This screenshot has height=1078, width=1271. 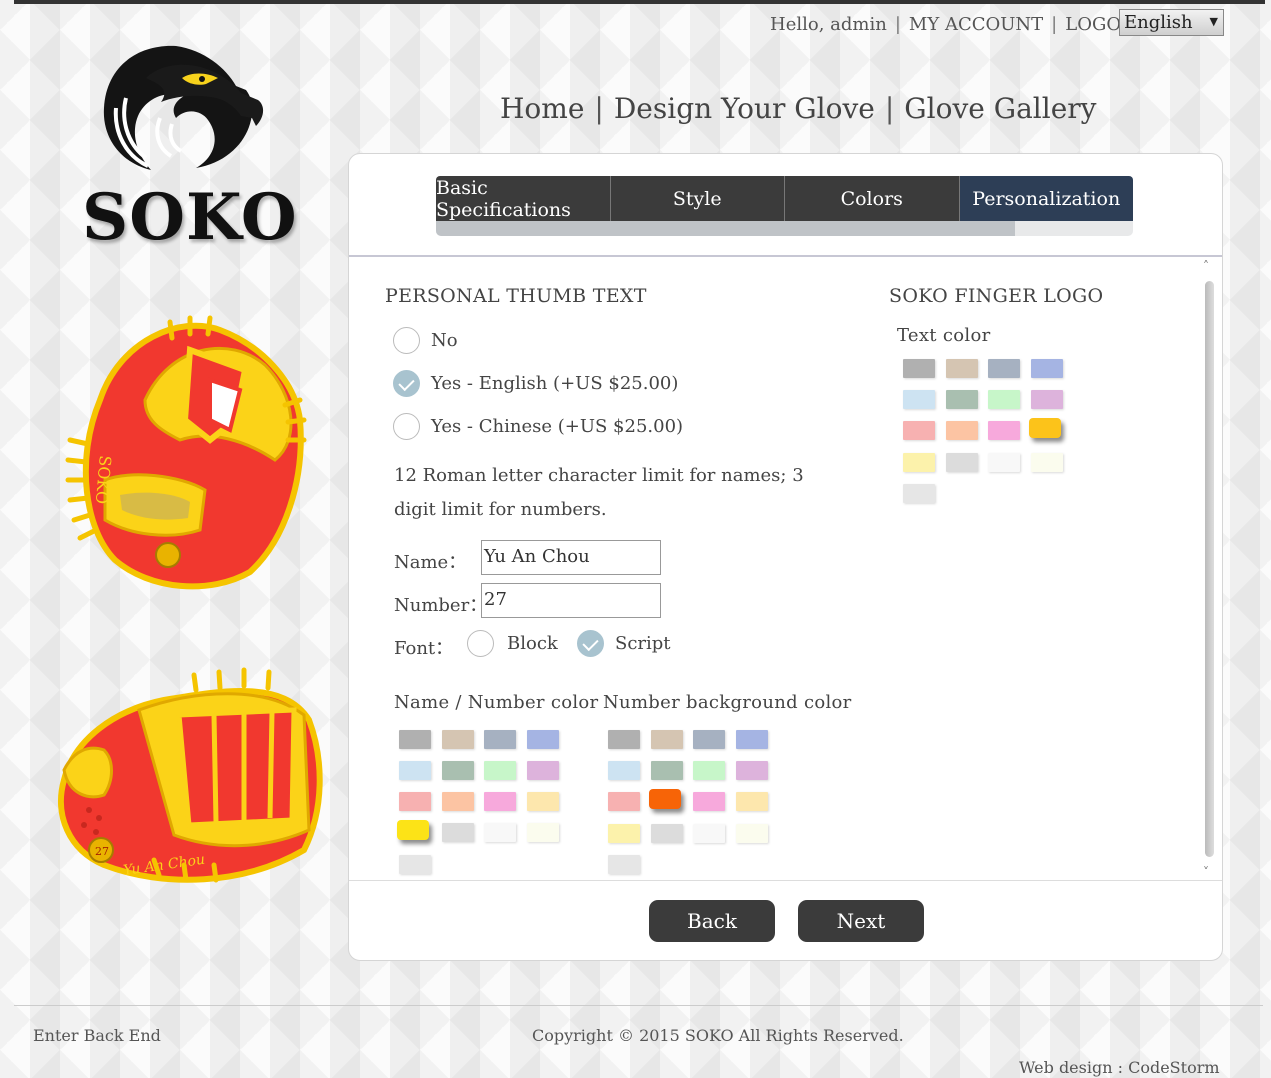 What do you see at coordinates (861, 921) in the screenshot?
I see `next-button: Next` at bounding box center [861, 921].